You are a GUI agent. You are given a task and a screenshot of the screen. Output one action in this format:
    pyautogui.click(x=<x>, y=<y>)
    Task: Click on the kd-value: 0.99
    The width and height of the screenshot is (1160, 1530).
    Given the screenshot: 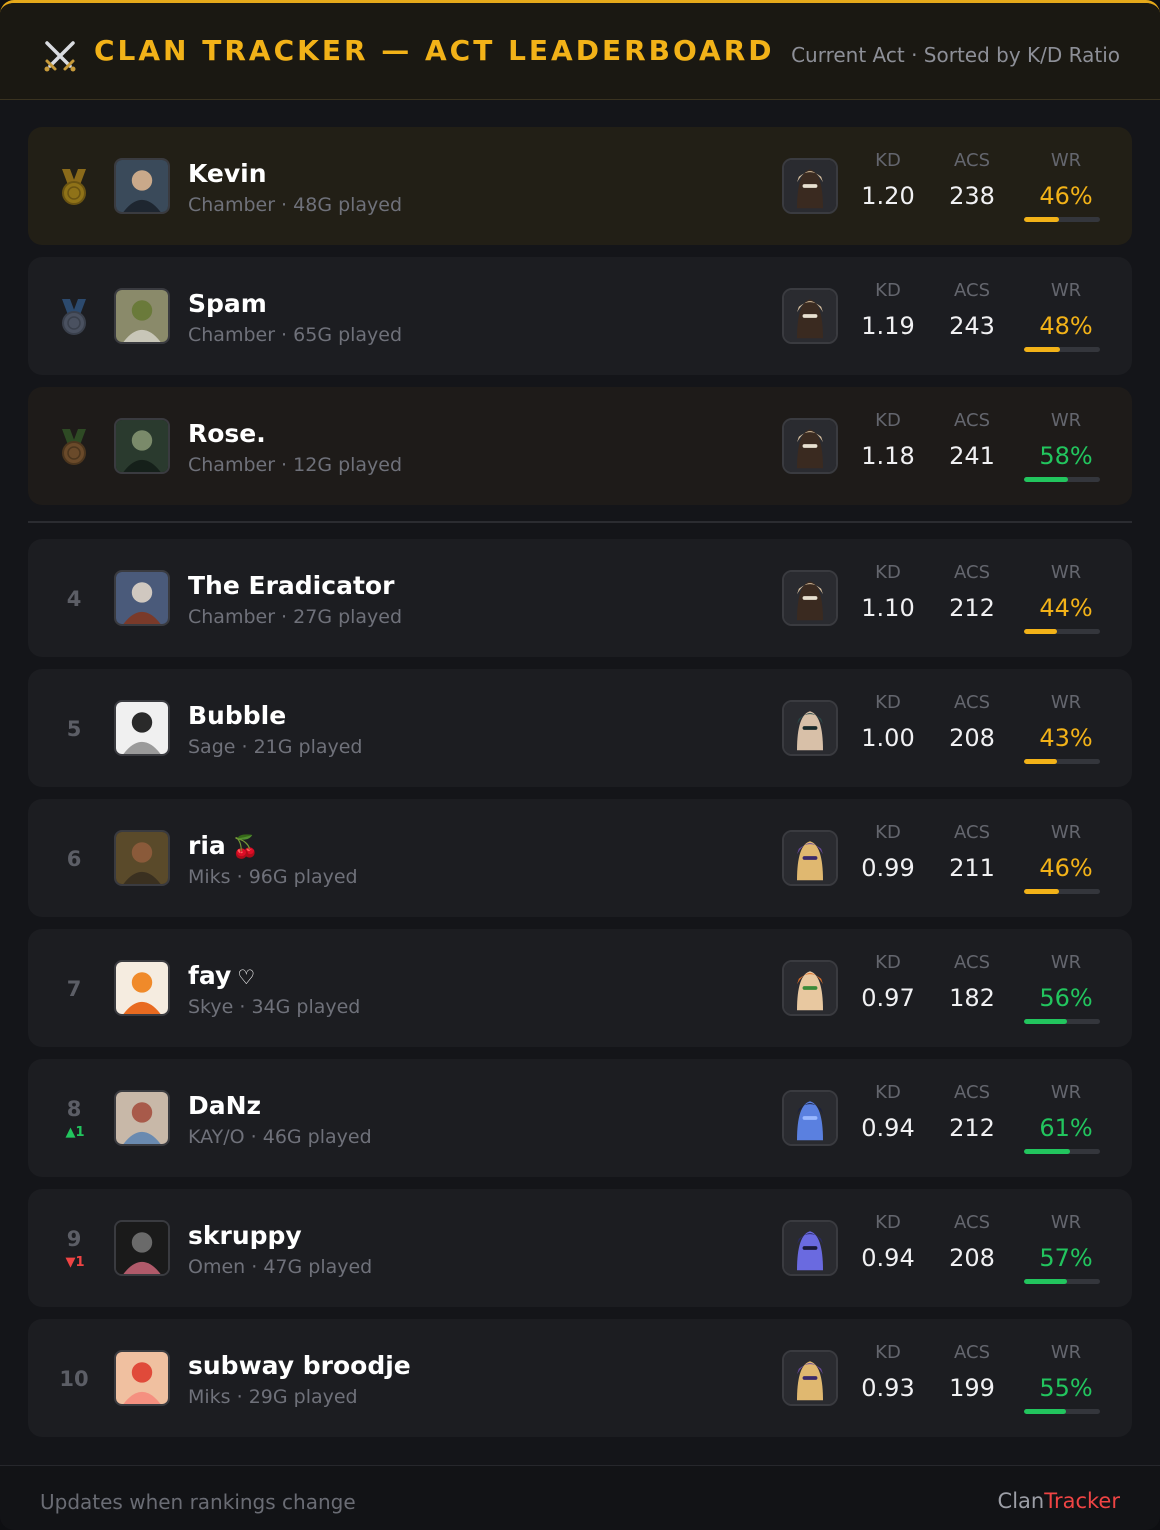 What is the action you would take?
    pyautogui.click(x=888, y=868)
    